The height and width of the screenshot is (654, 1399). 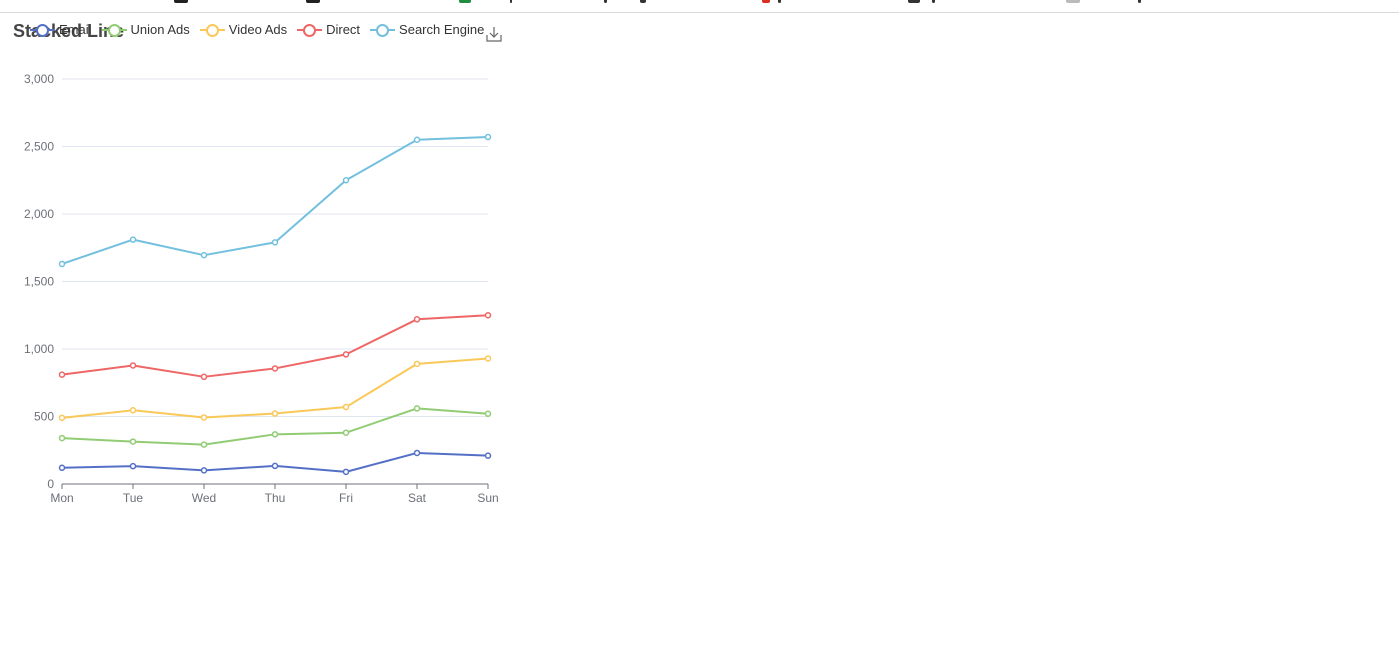 I want to click on legend-item-union-ads: Union Ads, so click(x=145, y=29).